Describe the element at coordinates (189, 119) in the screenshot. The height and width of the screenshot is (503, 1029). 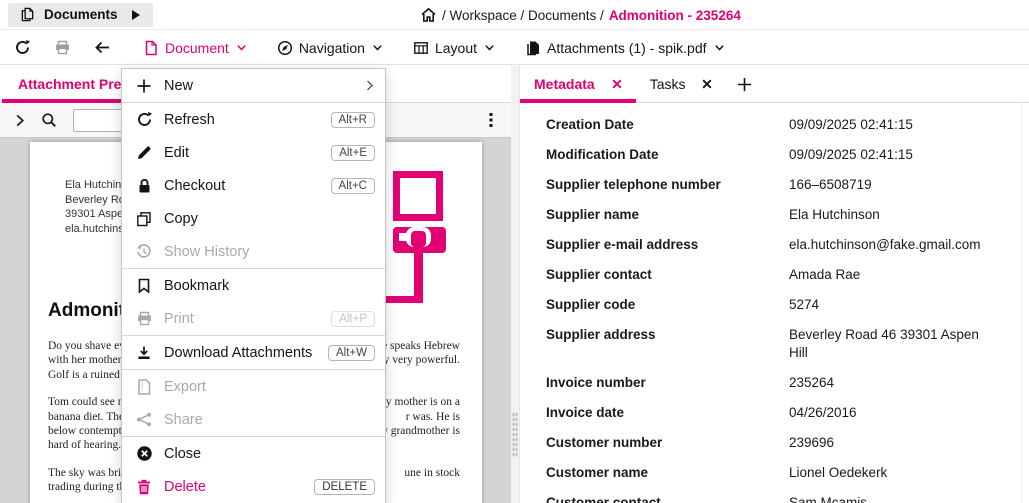
I see `menu-item-label: Refresh` at that location.